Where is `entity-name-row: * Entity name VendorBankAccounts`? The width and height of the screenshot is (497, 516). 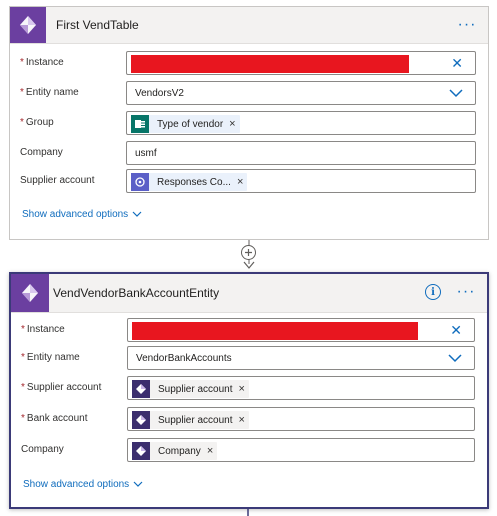 entity-name-row: * Entity name VendorBankAccounts is located at coordinates (249, 359).